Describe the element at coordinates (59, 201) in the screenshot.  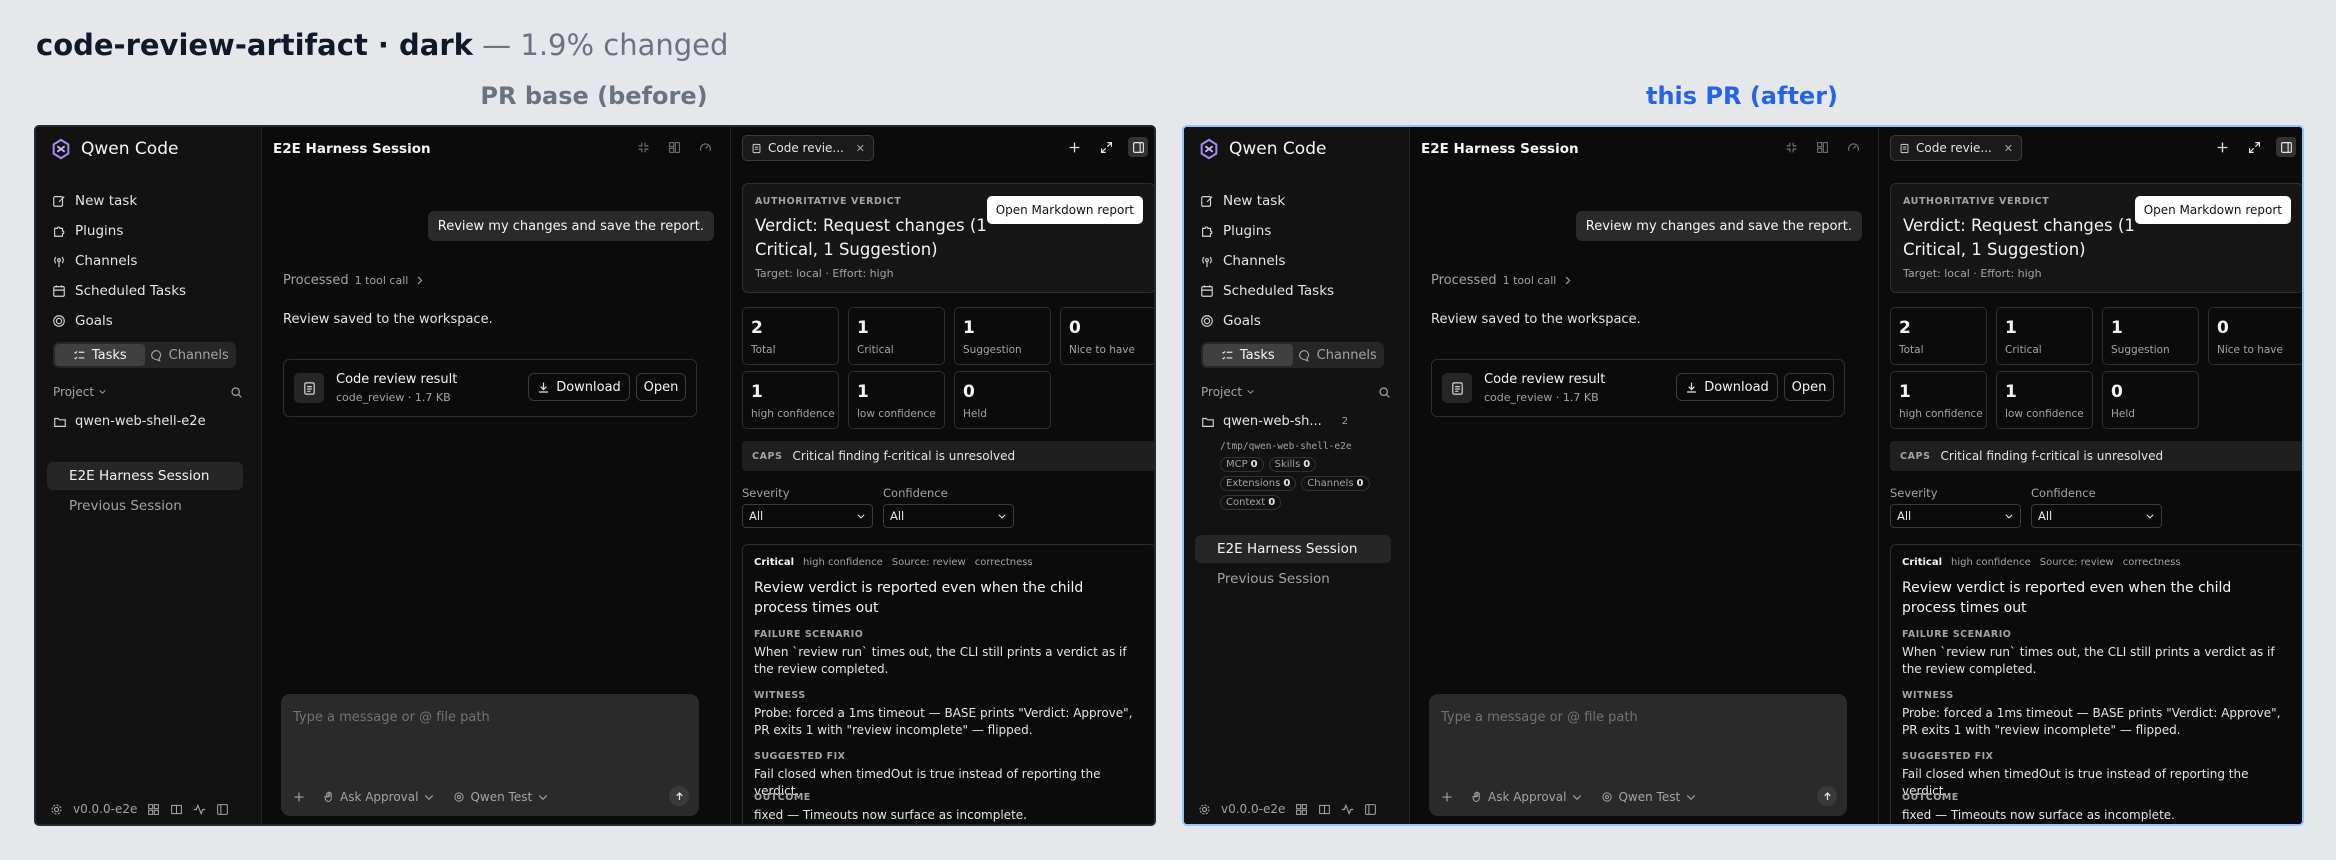
I see `edit-icon` at that location.